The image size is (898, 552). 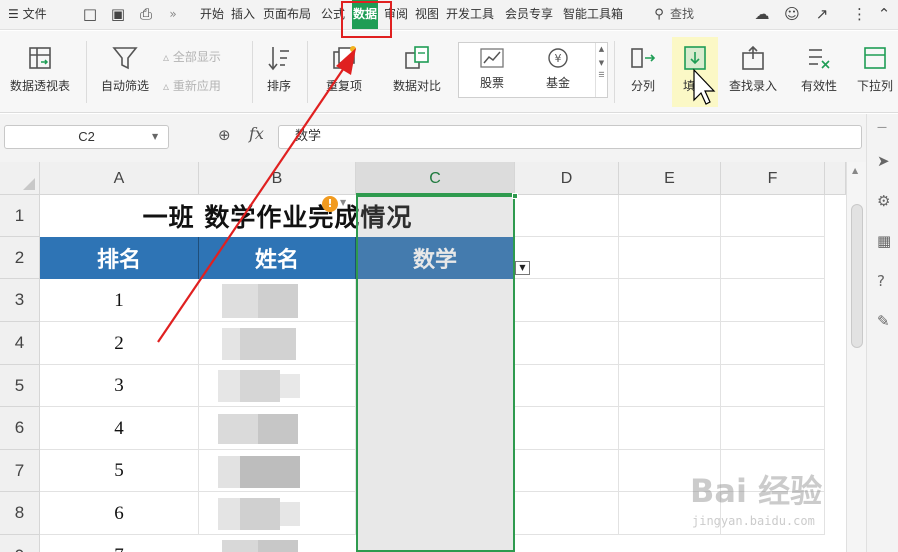 What do you see at coordinates (192, 57) in the screenshot?
I see `show-all-button: ▵ 全部显示` at bounding box center [192, 57].